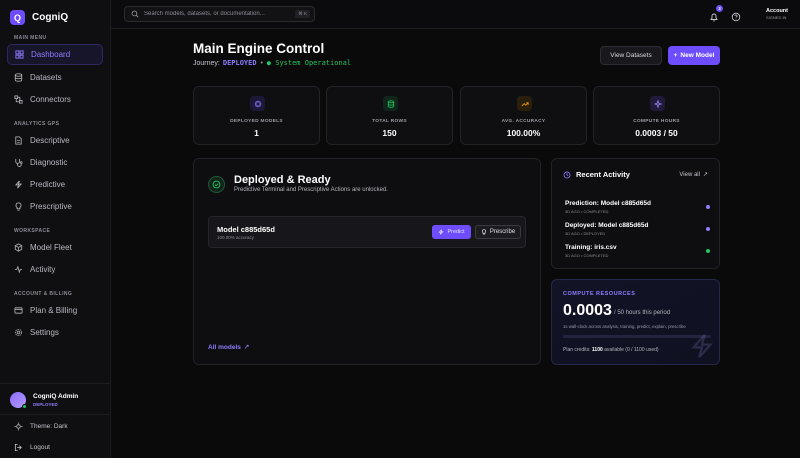 The width and height of the screenshot is (800, 458). I want to click on section-account-billing: ACCOUNT & BILLING, so click(43, 294).